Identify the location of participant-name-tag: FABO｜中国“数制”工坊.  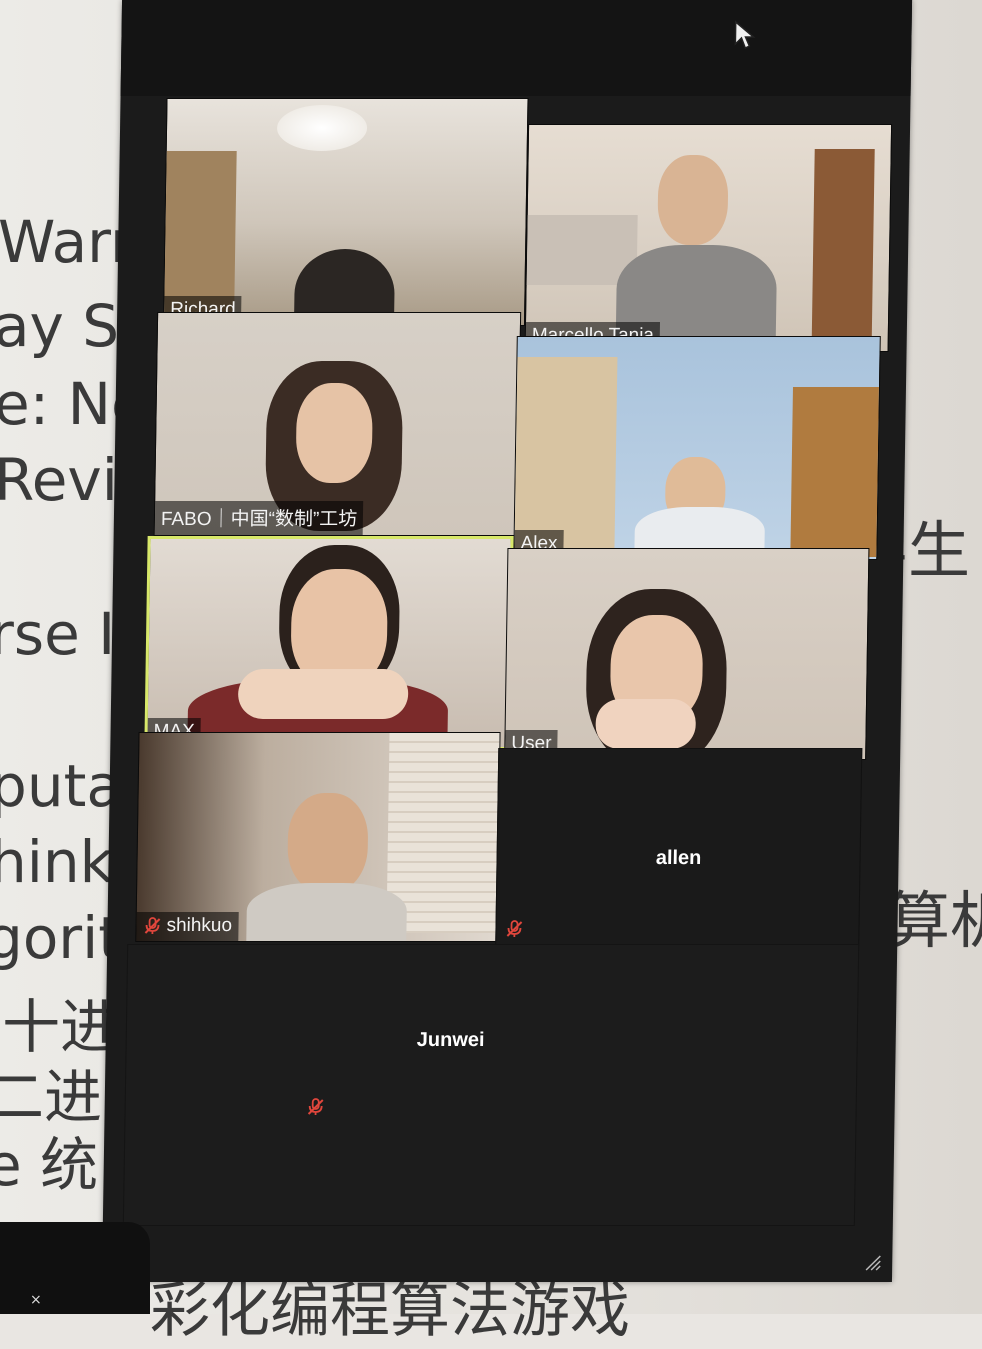
(259, 518).